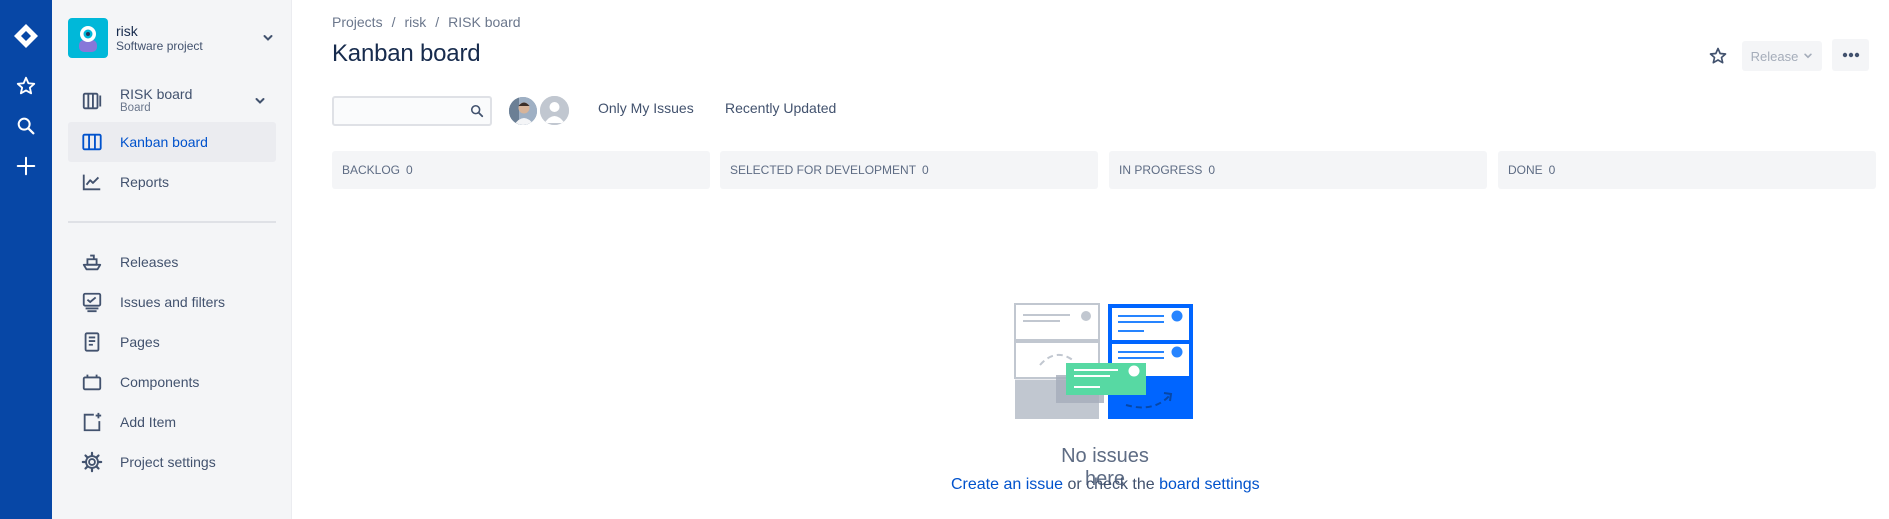  What do you see at coordinates (26, 36) in the screenshot?
I see `jira-logo-icon` at bounding box center [26, 36].